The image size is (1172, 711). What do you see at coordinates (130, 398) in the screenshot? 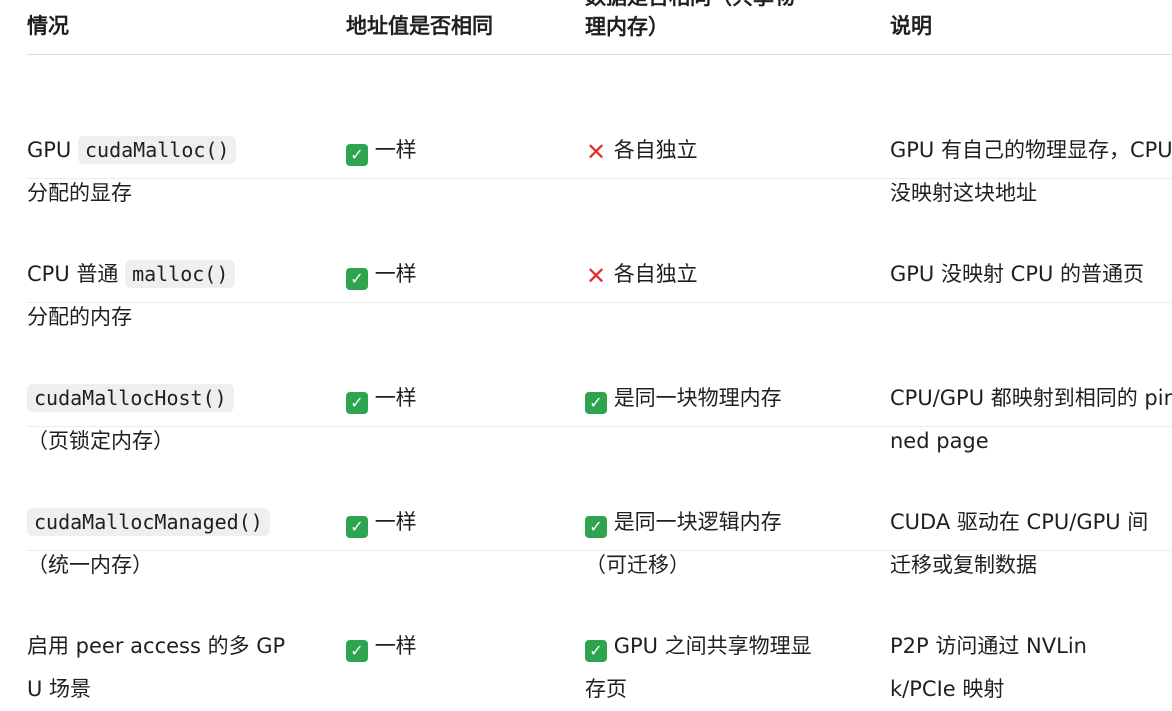
I see `case-code: cudaMallocHost()` at bounding box center [130, 398].